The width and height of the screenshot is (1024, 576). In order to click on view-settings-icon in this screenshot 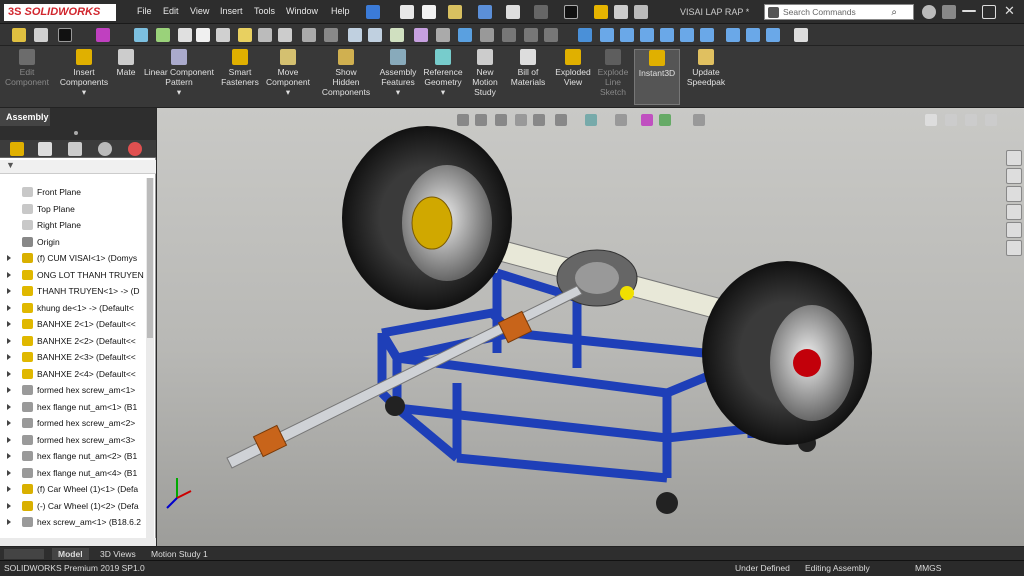, I will do `click(331, 35)`.